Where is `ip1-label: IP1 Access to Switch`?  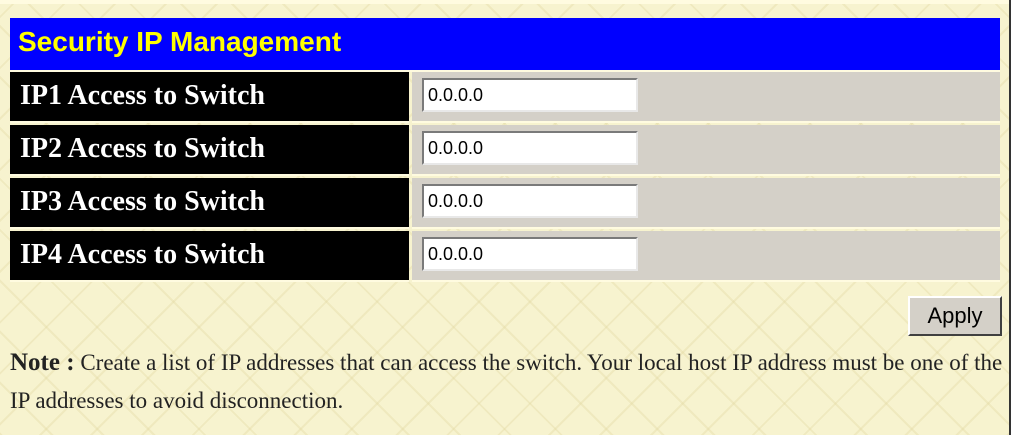 ip1-label: IP1 Access to Switch is located at coordinates (209, 97).